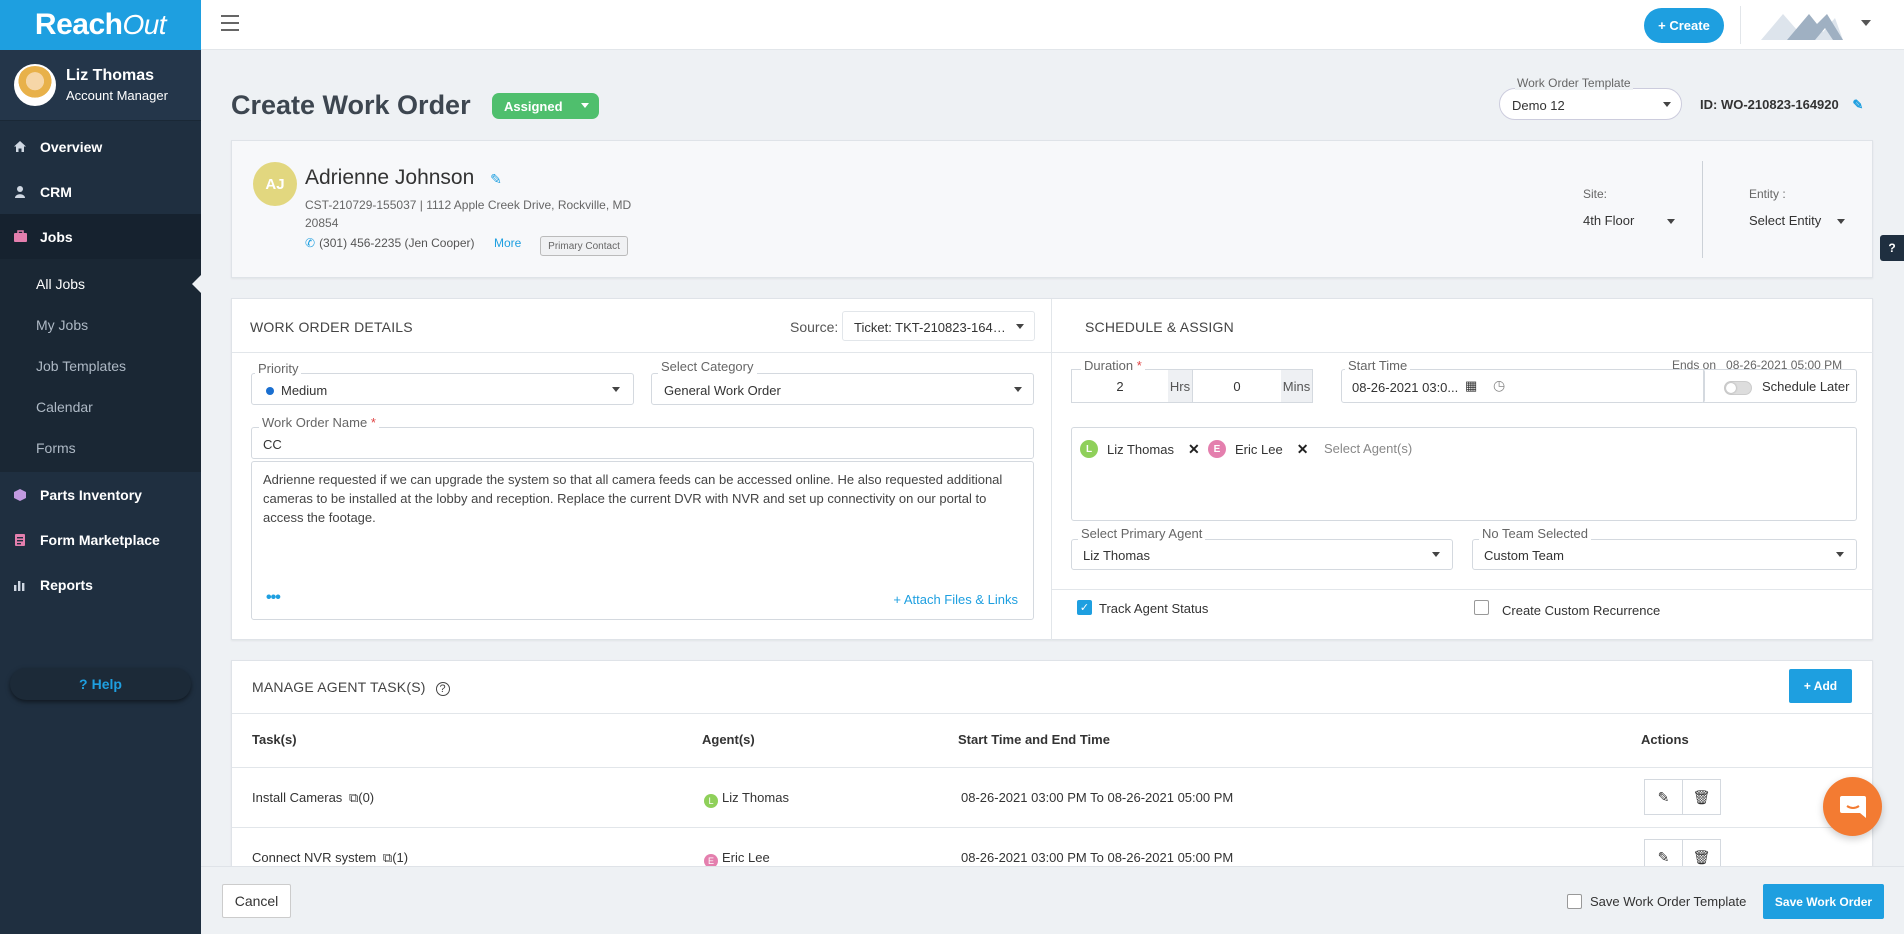 The width and height of the screenshot is (1904, 934). What do you see at coordinates (545, 106) in the screenshot?
I see `status-dropdown: Assigned` at bounding box center [545, 106].